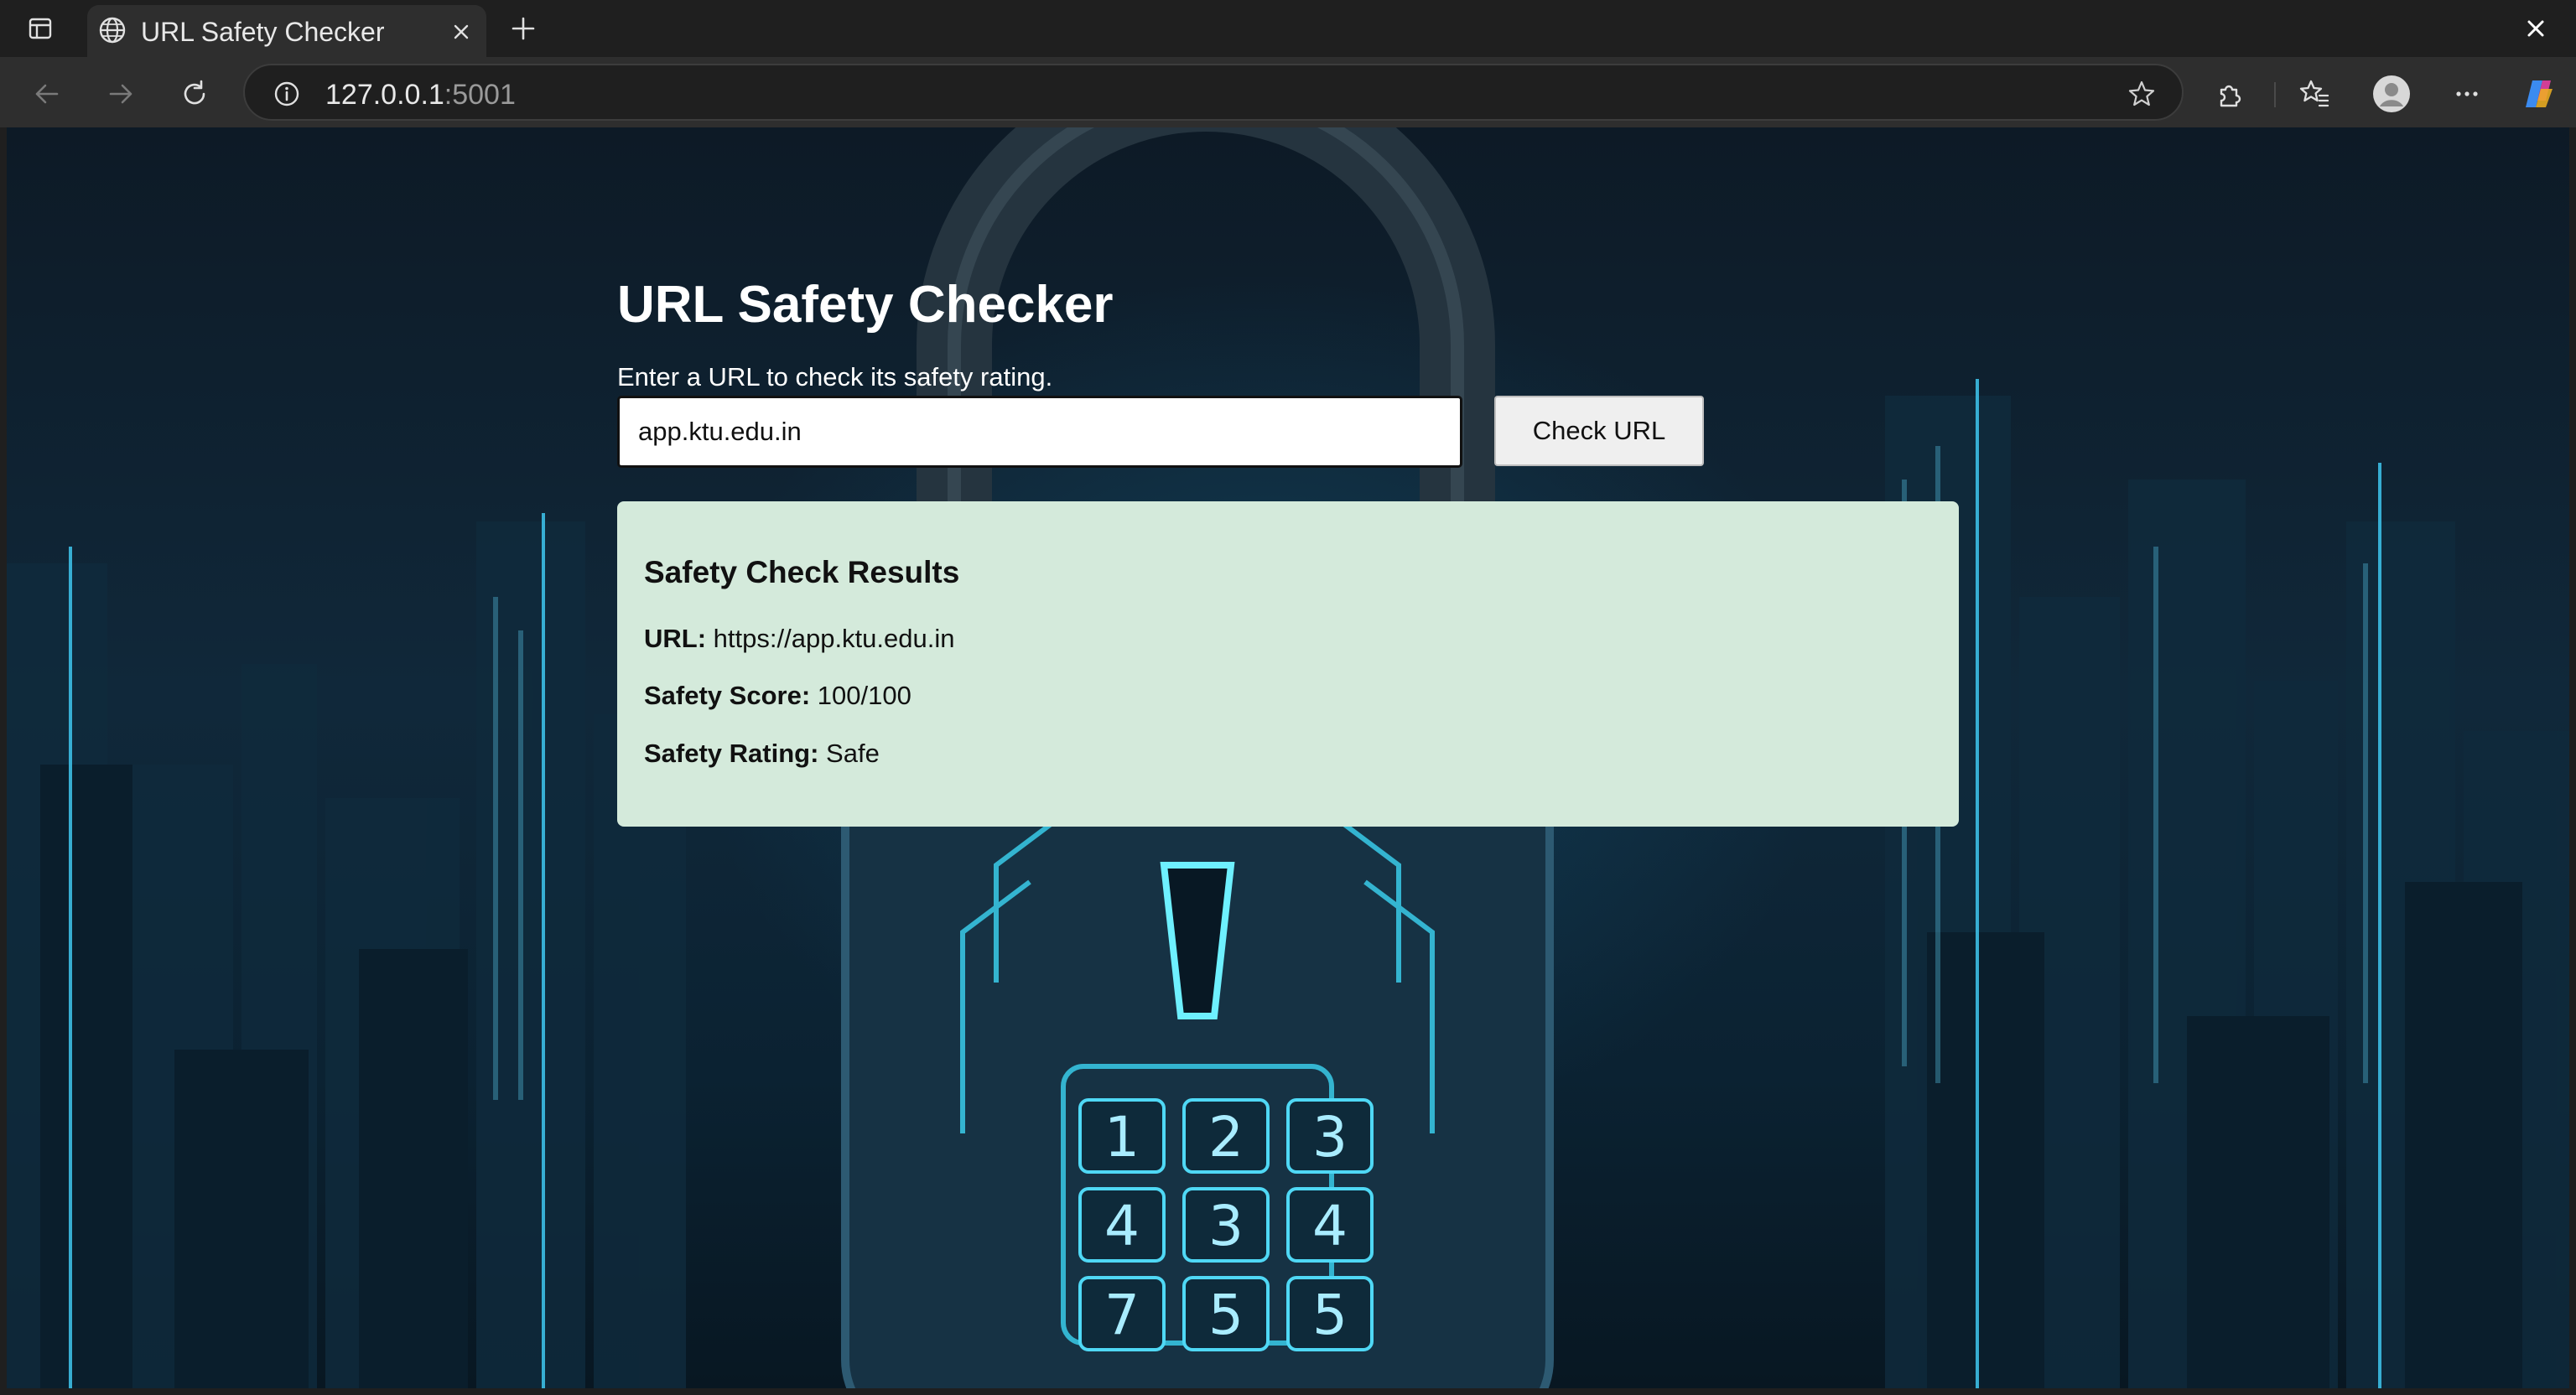 The width and height of the screenshot is (2576, 1395). I want to click on result-score-row: Safety Score: 100/100, so click(777, 696).